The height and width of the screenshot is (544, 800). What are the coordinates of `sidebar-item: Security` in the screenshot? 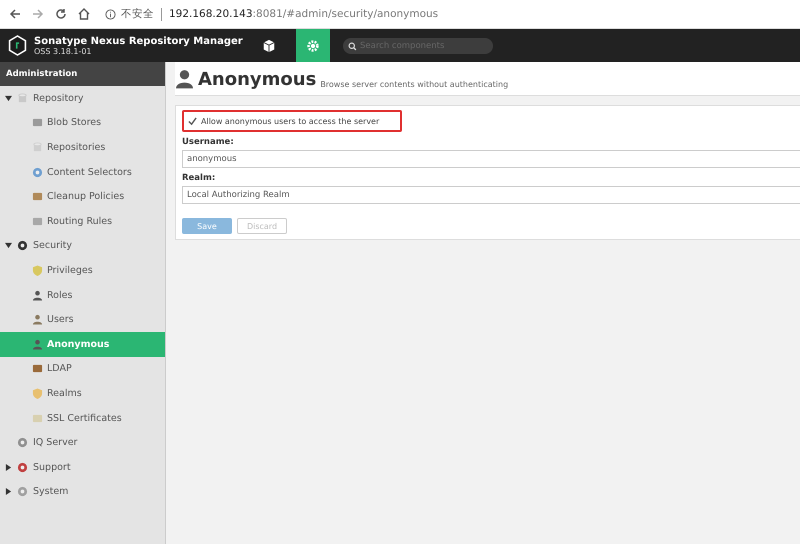 It's located at (82, 246).